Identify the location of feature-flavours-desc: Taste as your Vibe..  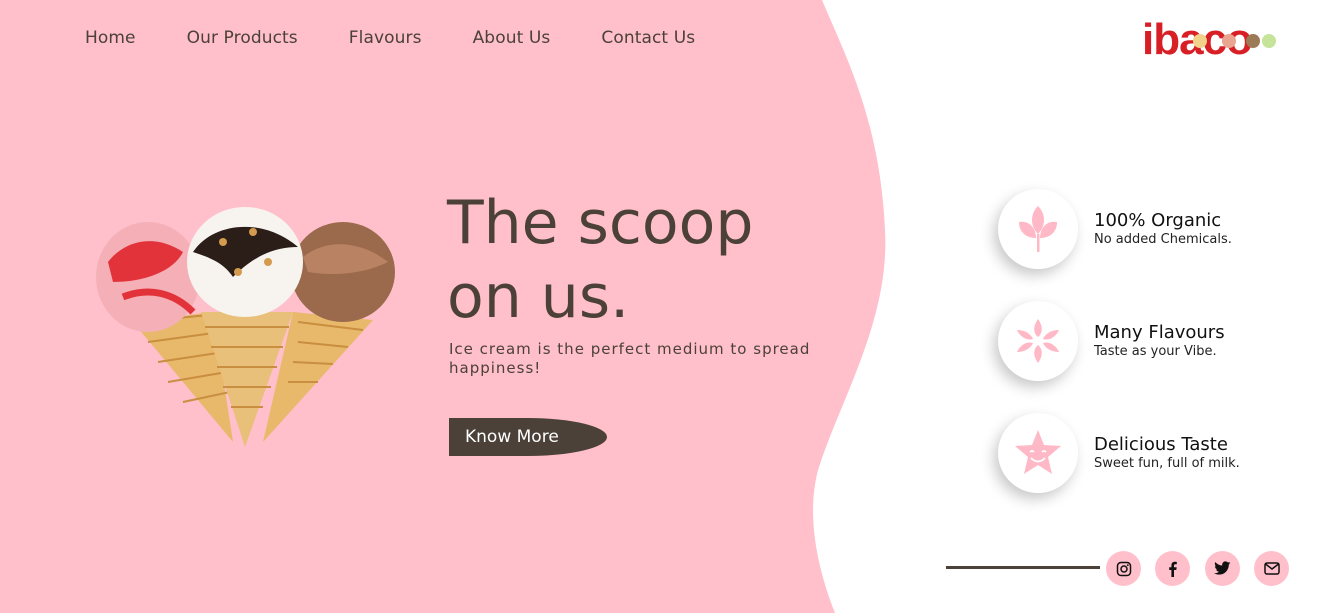
(1155, 351).